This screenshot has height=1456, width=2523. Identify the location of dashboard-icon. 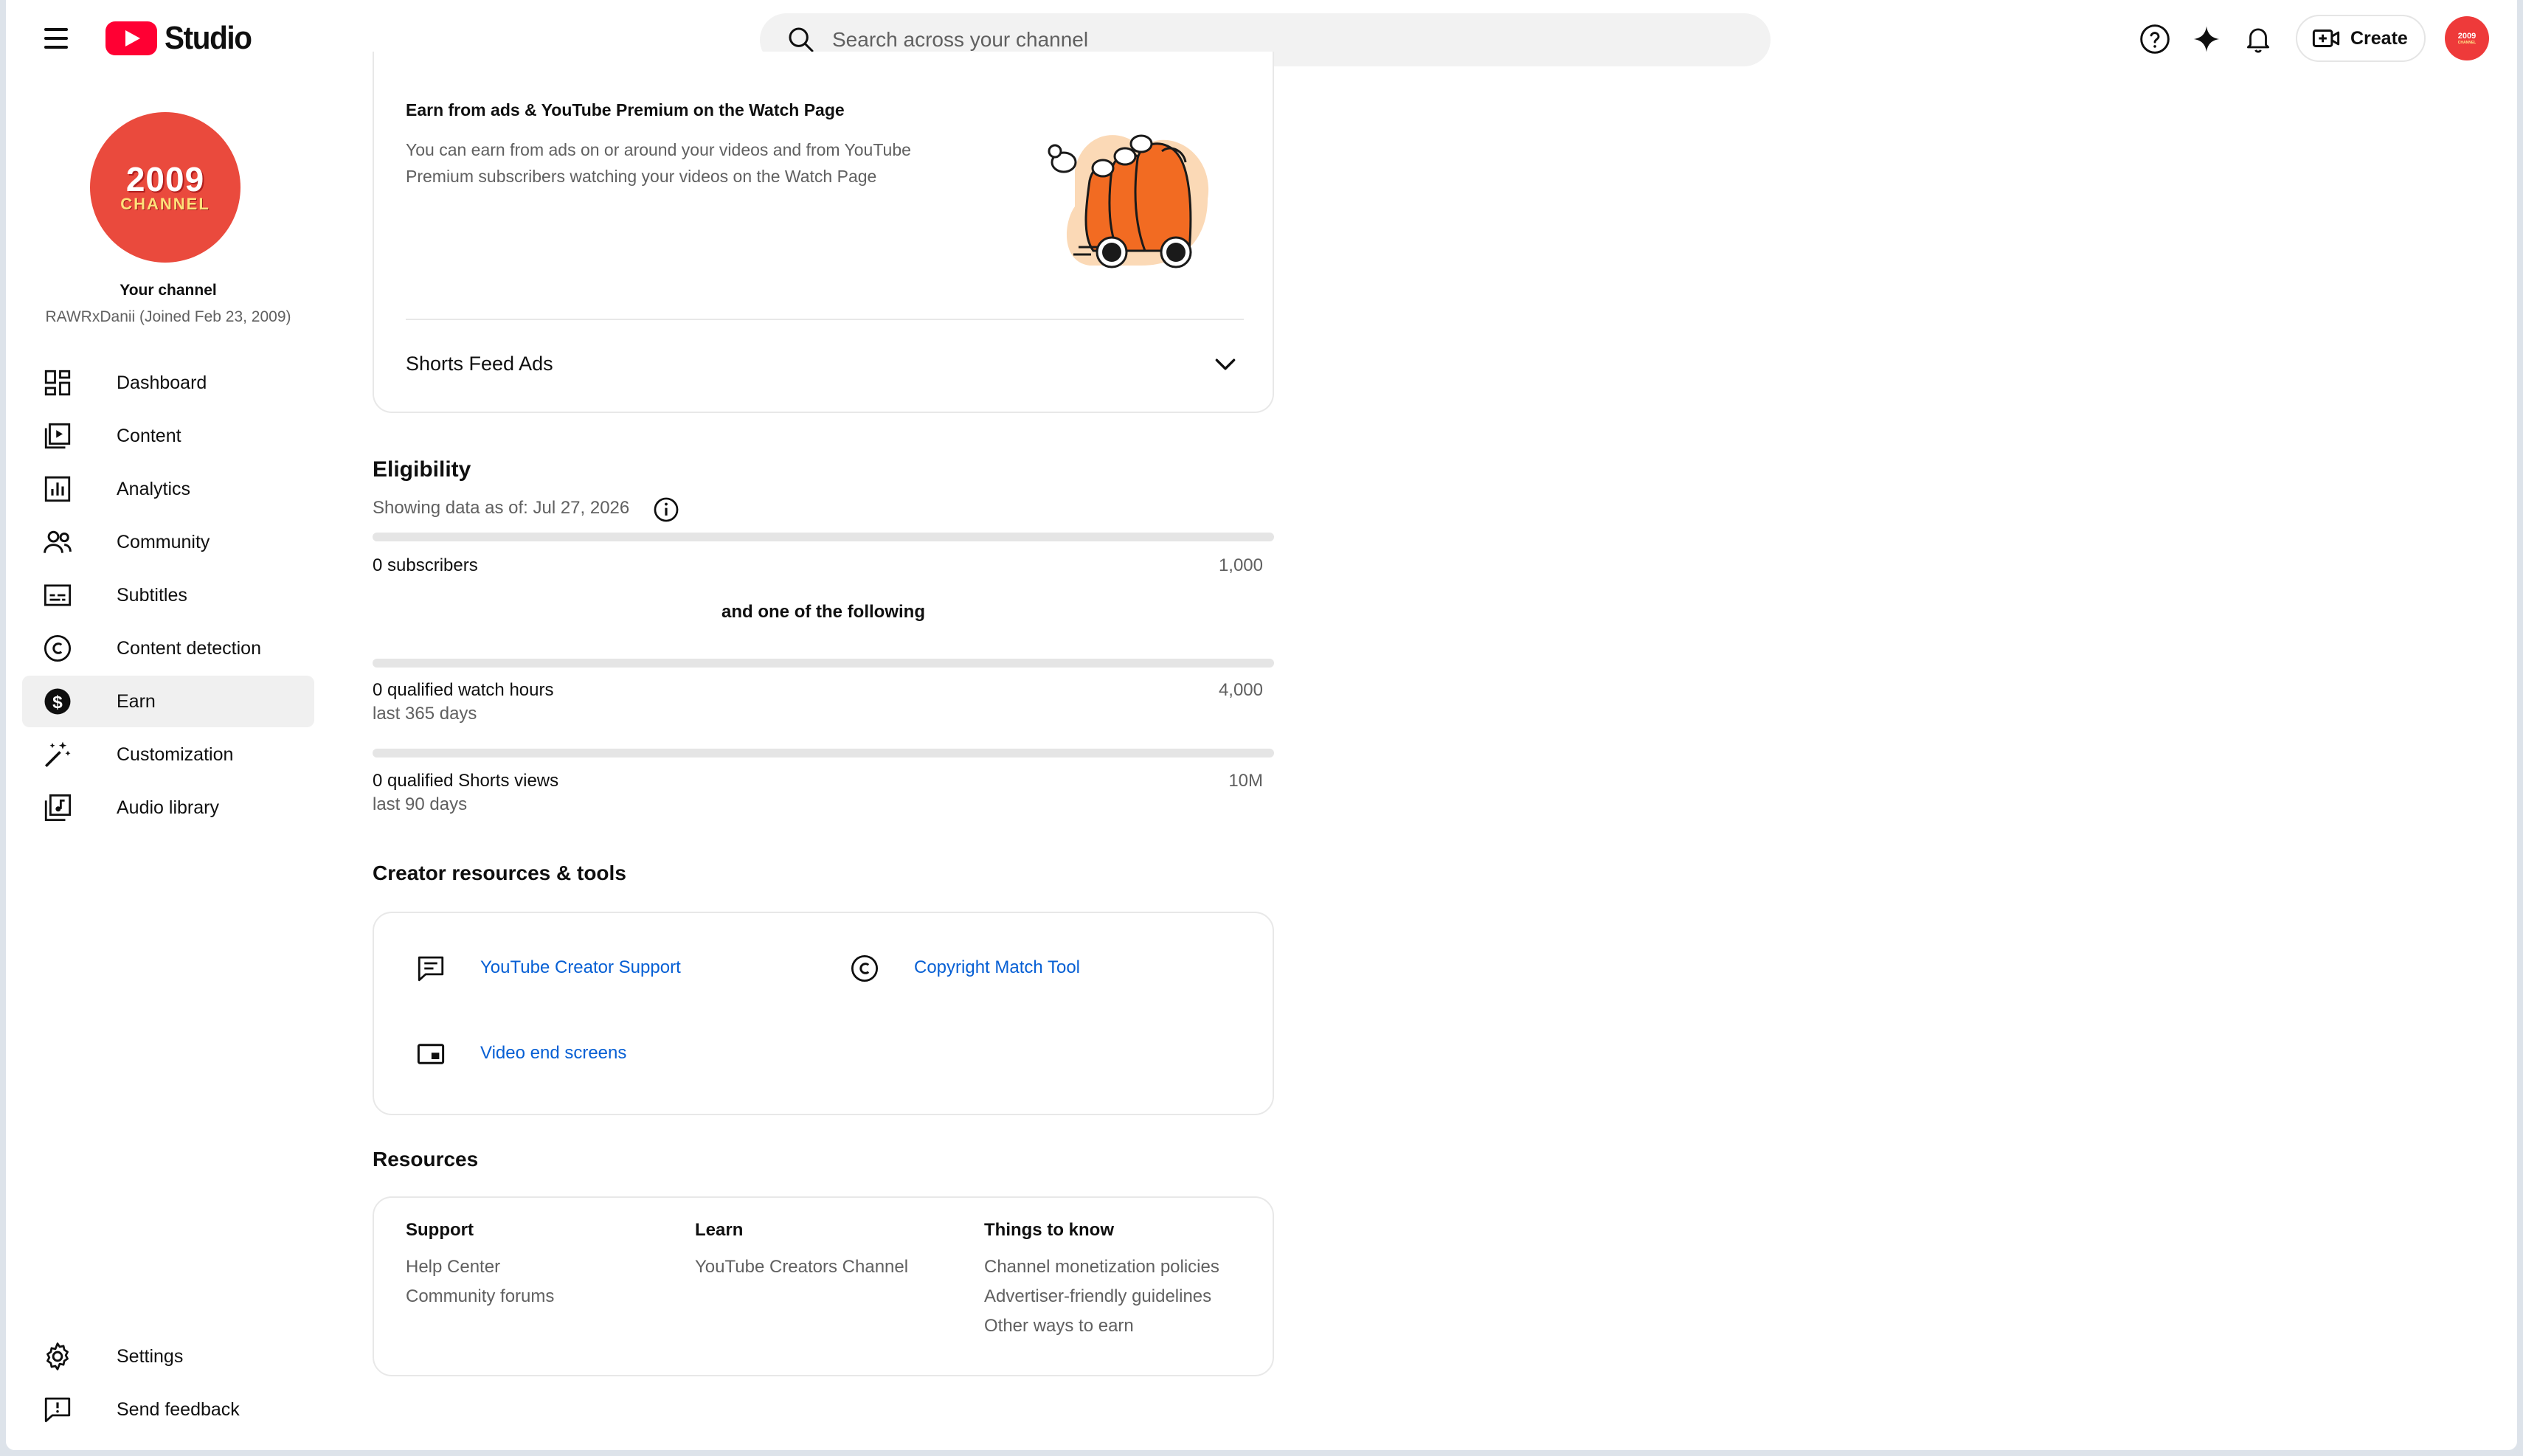
(57, 383).